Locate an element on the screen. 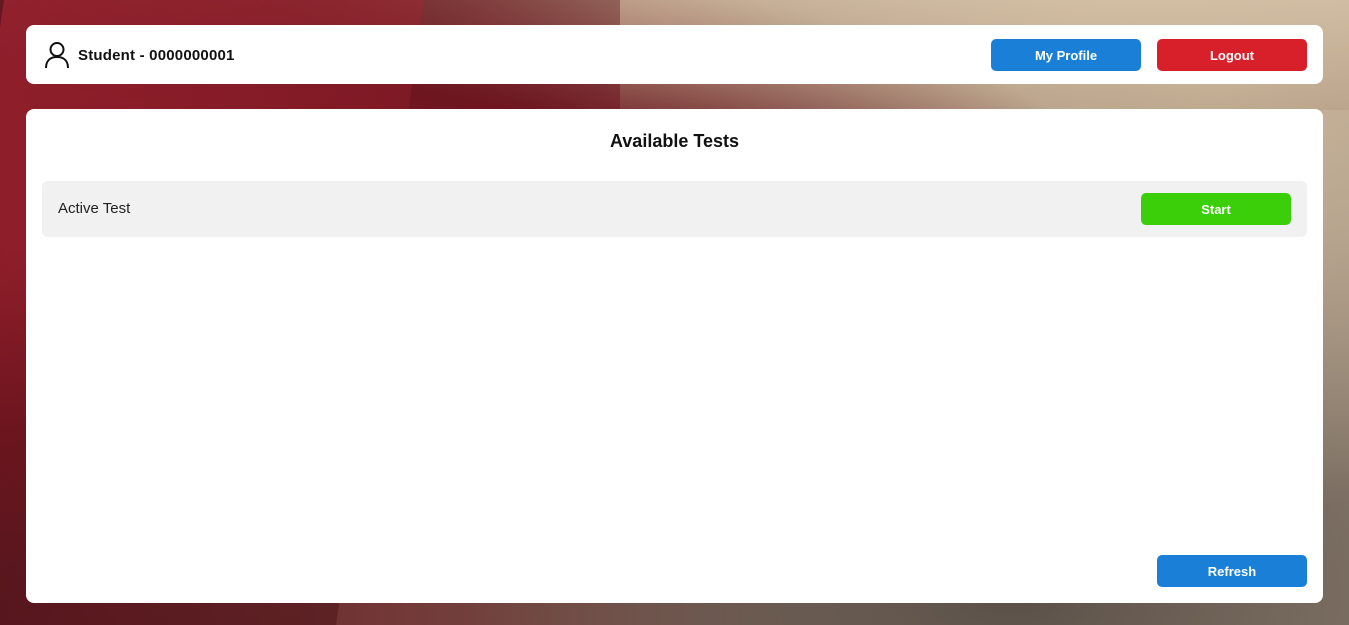 This screenshot has height=625, width=1349. start-test-button: Start is located at coordinates (1216, 209).